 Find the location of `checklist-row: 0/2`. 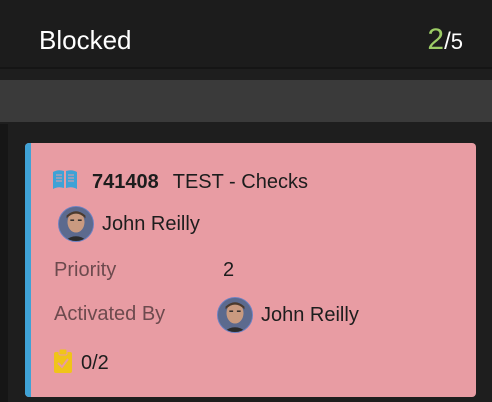

checklist-row: 0/2 is located at coordinates (81, 363).